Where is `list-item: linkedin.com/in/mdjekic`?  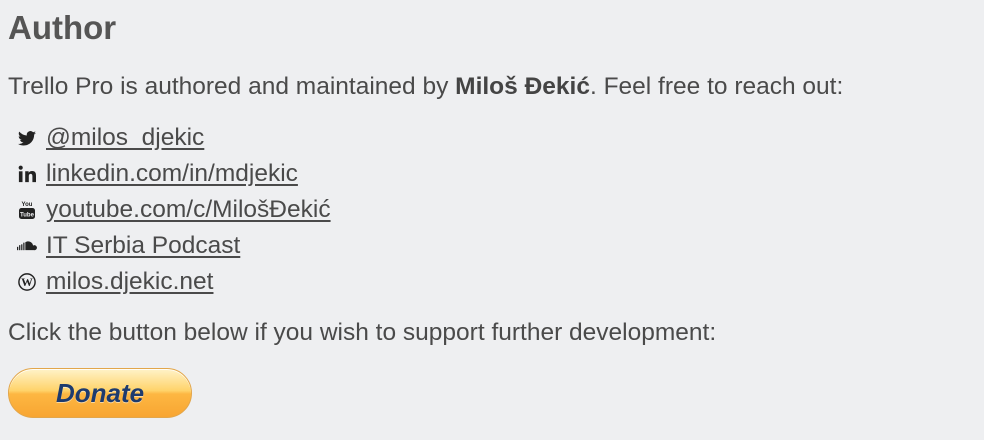
list-item: linkedin.com/in/mdjekic is located at coordinates (173, 174).